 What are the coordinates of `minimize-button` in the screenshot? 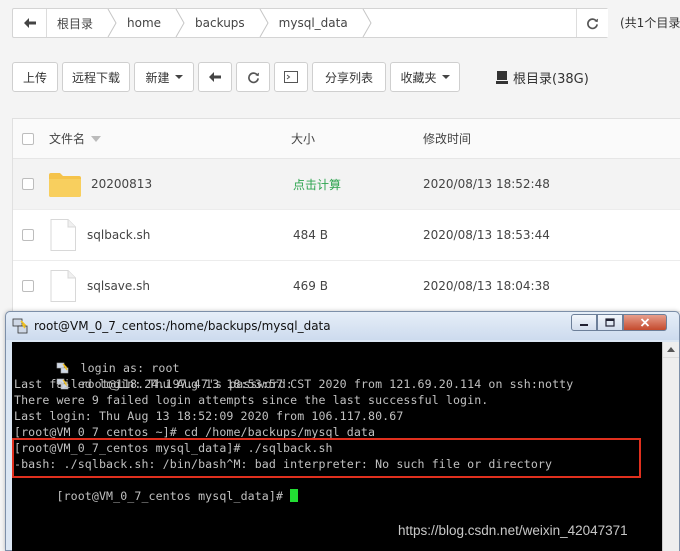 It's located at (584, 322).